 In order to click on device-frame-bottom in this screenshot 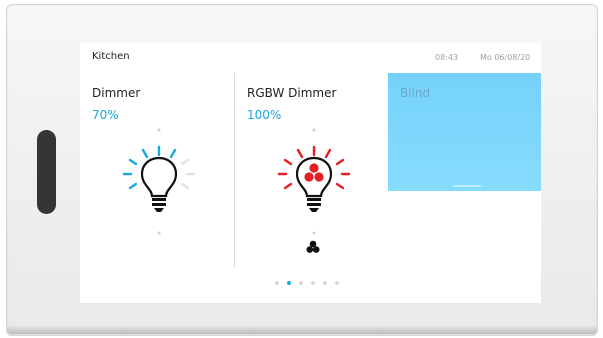, I will do `click(302, 330)`.